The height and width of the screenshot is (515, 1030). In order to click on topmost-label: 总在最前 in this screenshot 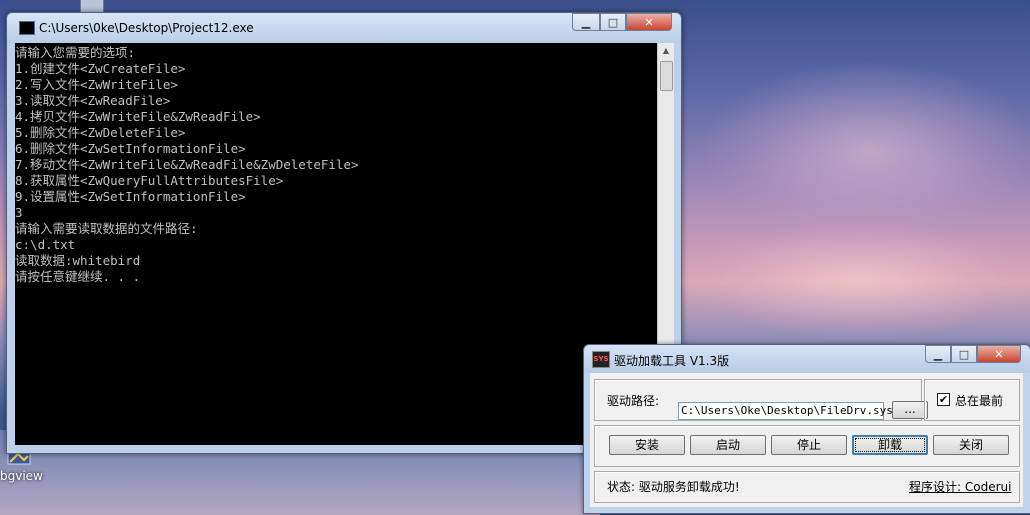, I will do `click(979, 400)`.